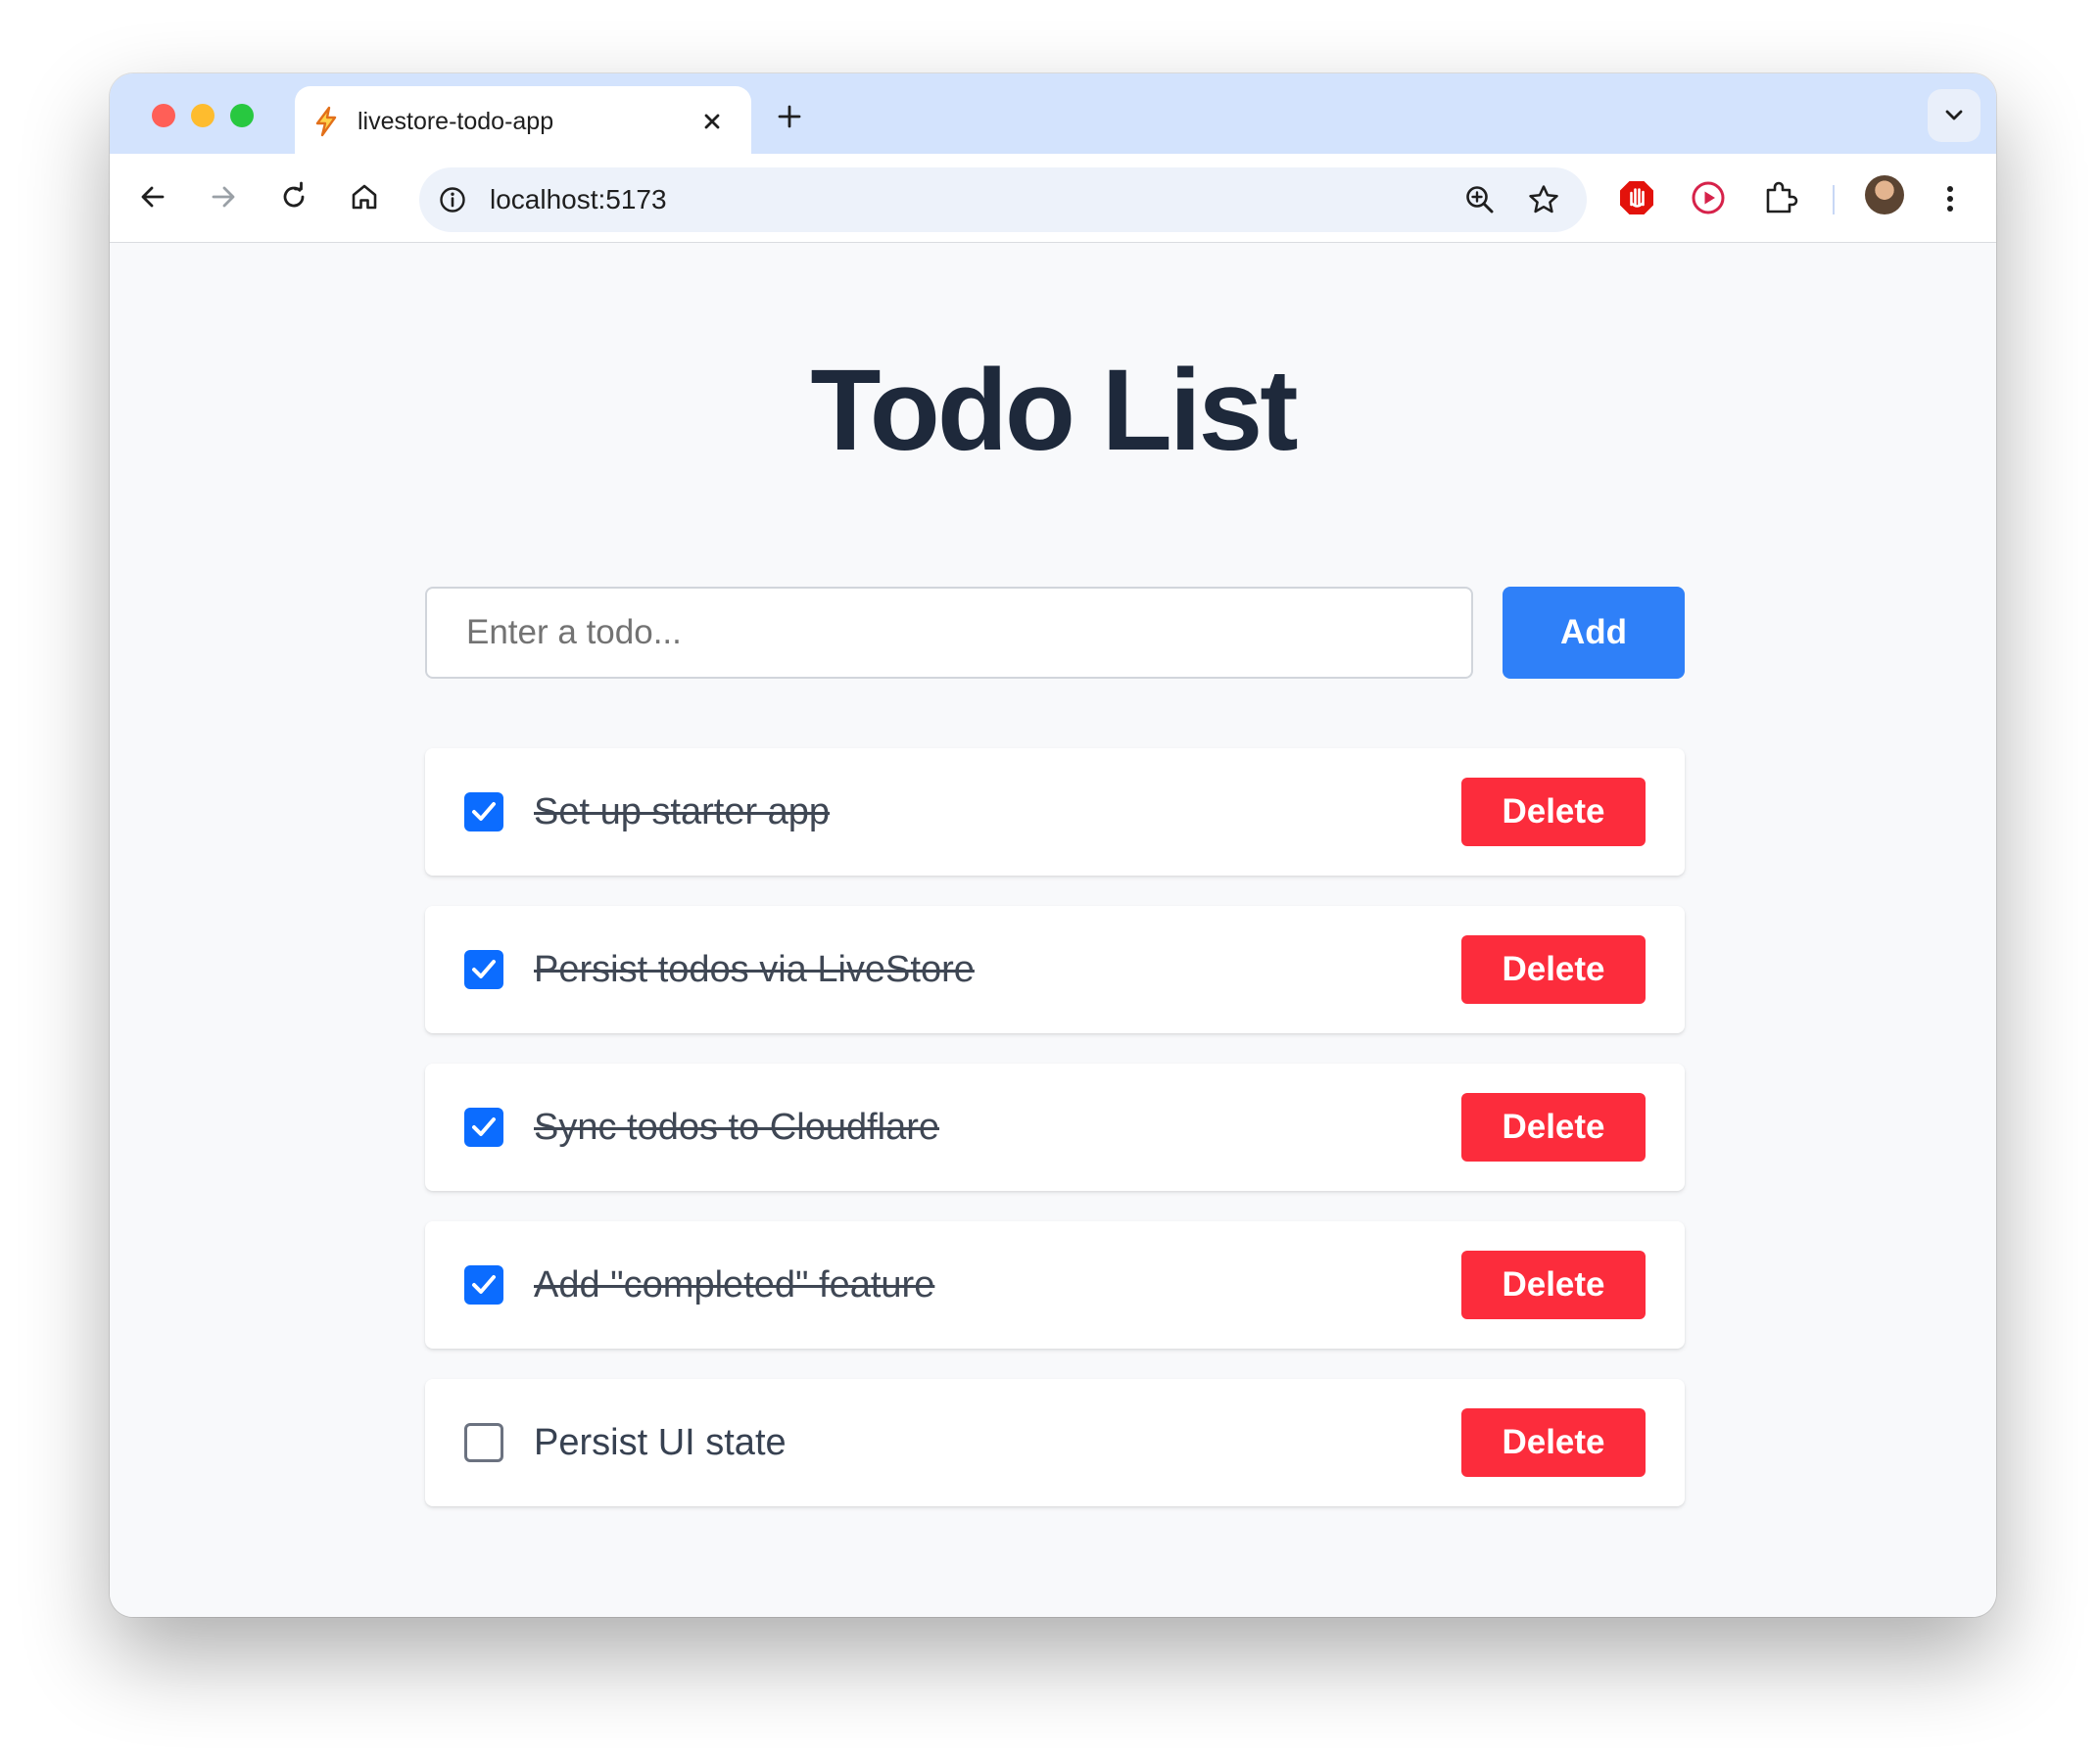  I want to click on todo-text: Add "completed" feature, so click(735, 1285).